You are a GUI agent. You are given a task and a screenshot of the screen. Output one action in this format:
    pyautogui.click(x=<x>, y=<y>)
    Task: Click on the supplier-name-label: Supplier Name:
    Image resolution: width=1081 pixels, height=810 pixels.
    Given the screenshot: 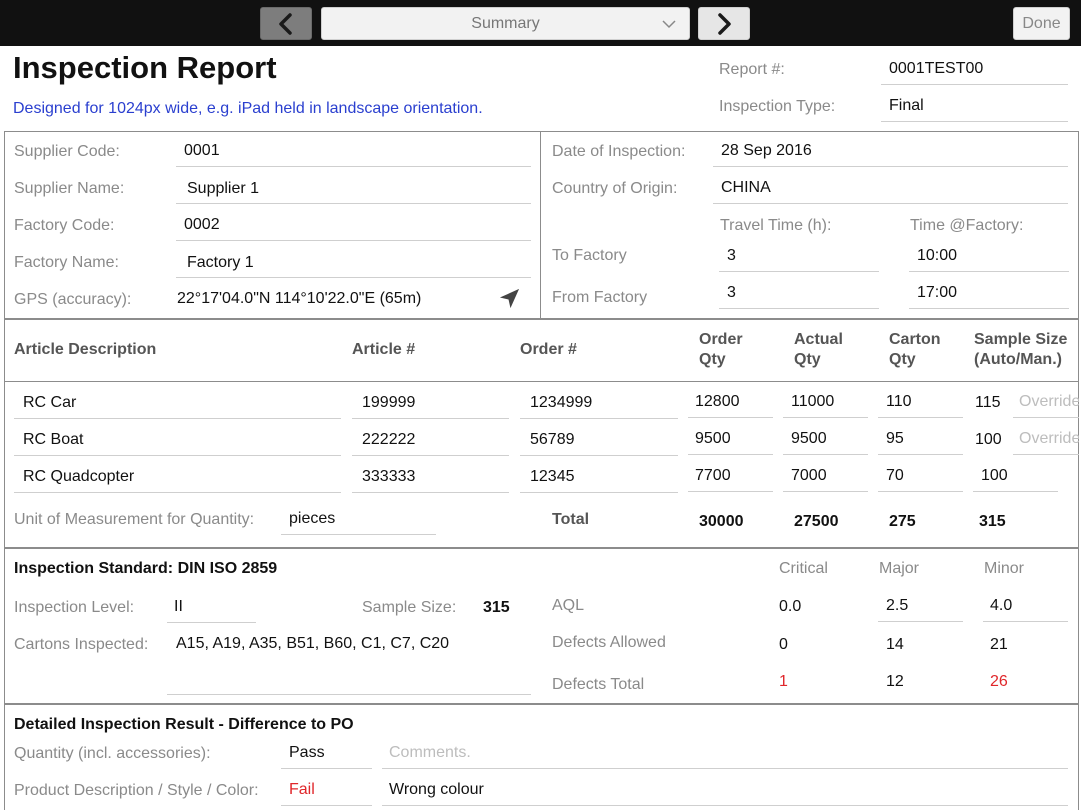 What is the action you would take?
    pyautogui.click(x=69, y=188)
    